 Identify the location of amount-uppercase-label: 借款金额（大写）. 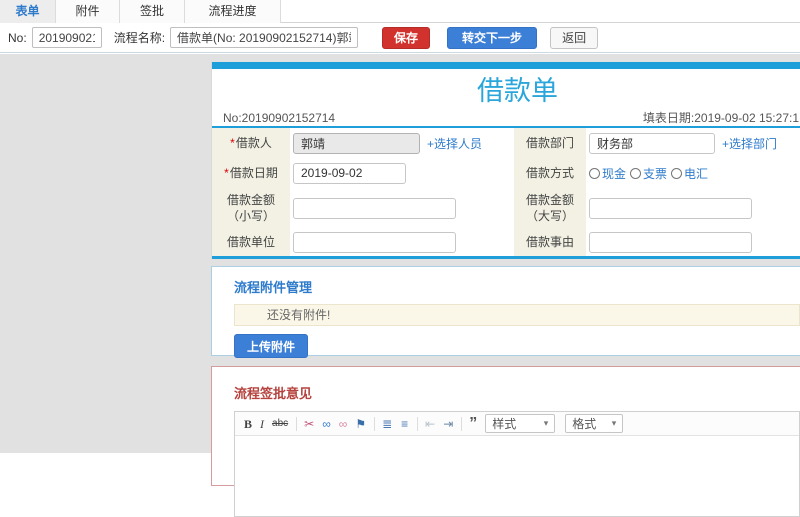
(550, 208).